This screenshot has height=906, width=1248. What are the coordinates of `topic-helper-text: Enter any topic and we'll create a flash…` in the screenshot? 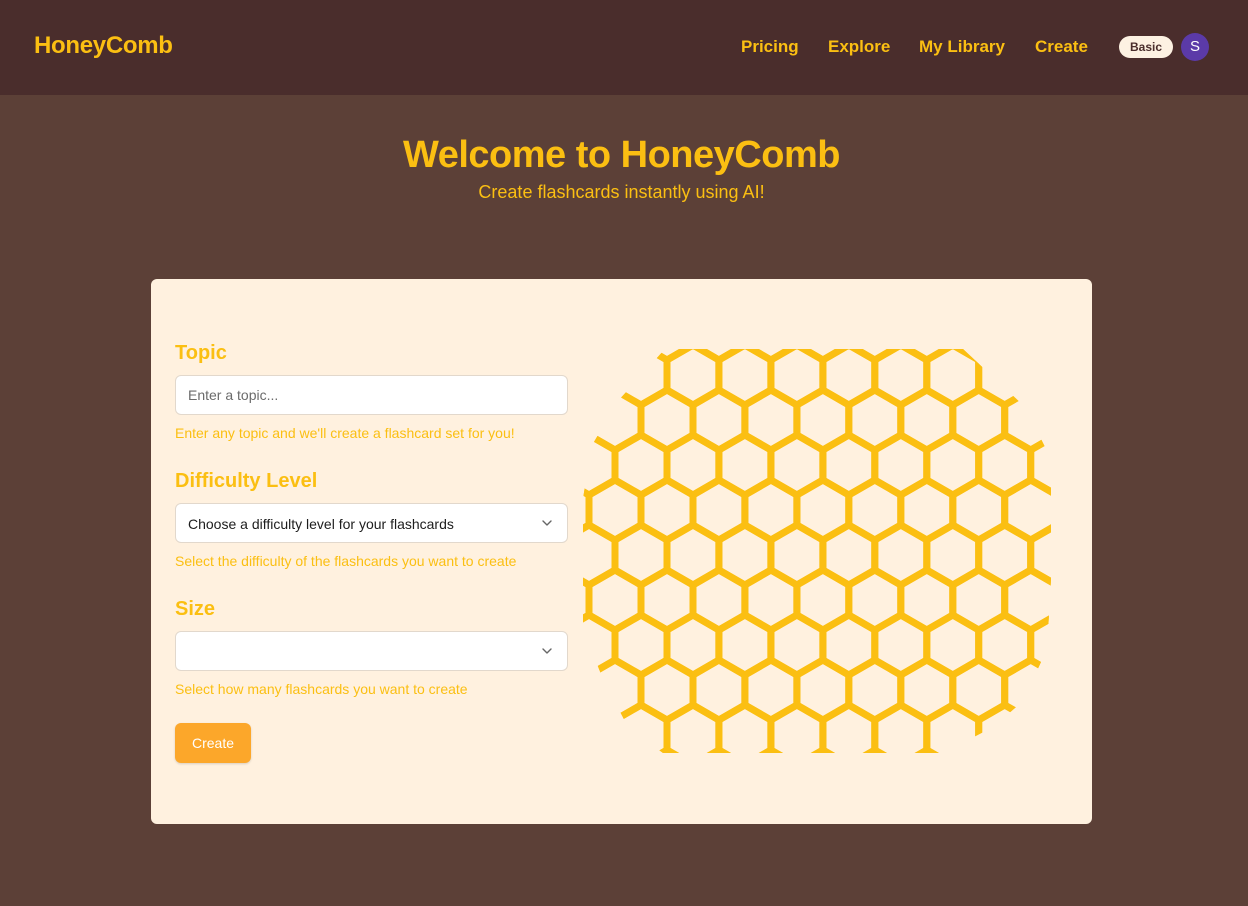 It's located at (345, 433).